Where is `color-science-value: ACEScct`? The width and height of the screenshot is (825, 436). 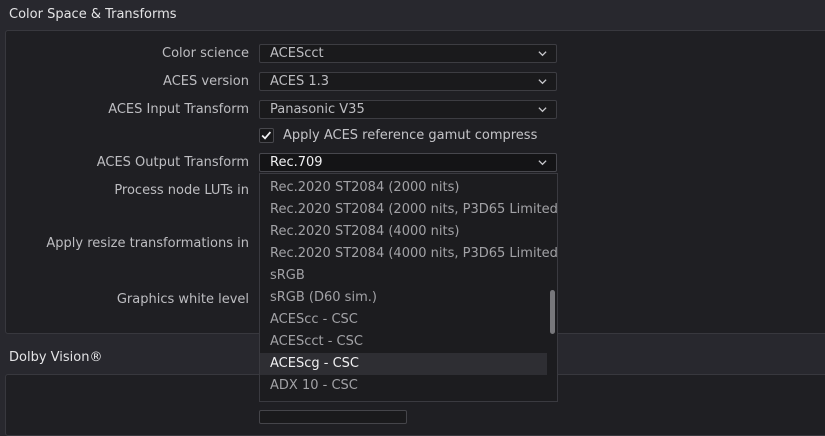 color-science-value: ACEScct is located at coordinates (297, 53).